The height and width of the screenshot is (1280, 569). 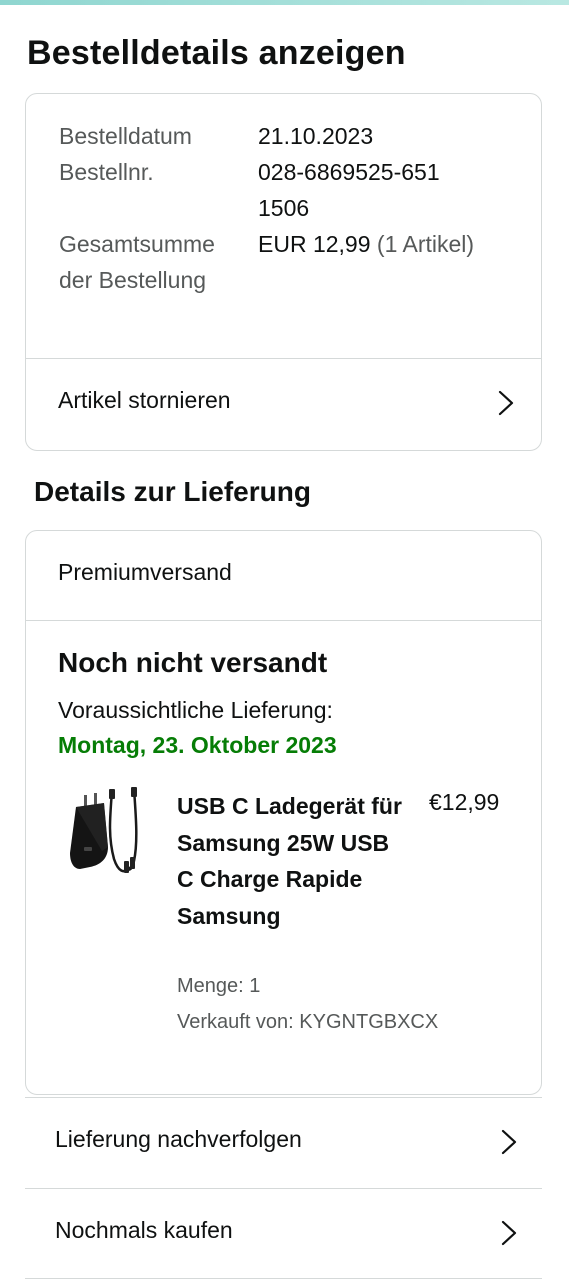 What do you see at coordinates (219, 986) in the screenshot?
I see `product-quantity: Menge: 1` at bounding box center [219, 986].